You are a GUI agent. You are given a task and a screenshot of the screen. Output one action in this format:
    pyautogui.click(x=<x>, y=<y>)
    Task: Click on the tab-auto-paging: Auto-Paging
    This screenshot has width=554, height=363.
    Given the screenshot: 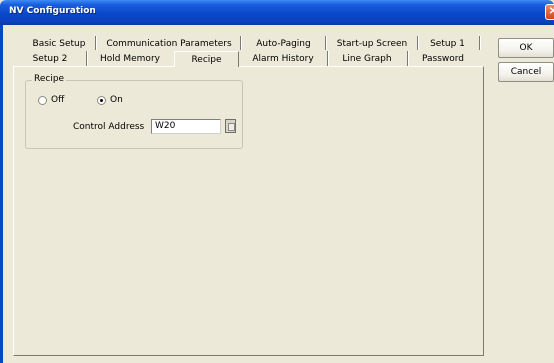 What is the action you would take?
    pyautogui.click(x=283, y=44)
    